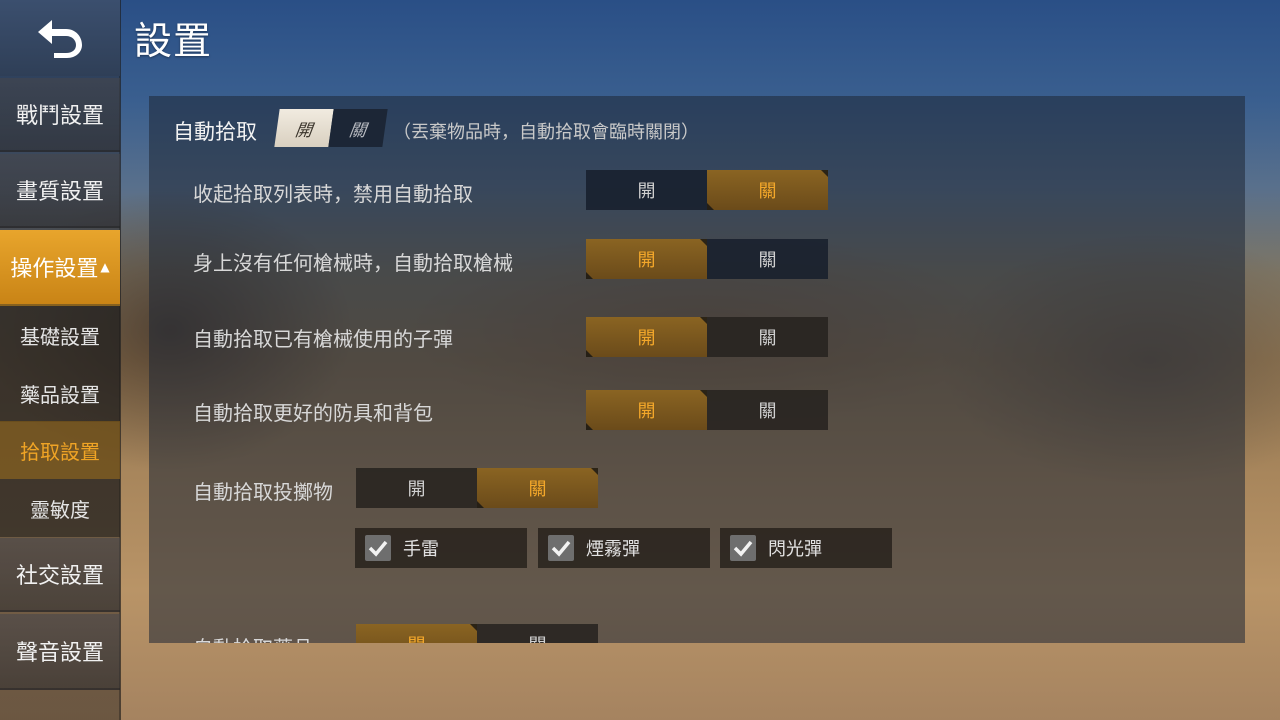 The width and height of the screenshot is (1280, 720). I want to click on sidebar-item-controls: 操作設置 ▲, so click(60, 268).